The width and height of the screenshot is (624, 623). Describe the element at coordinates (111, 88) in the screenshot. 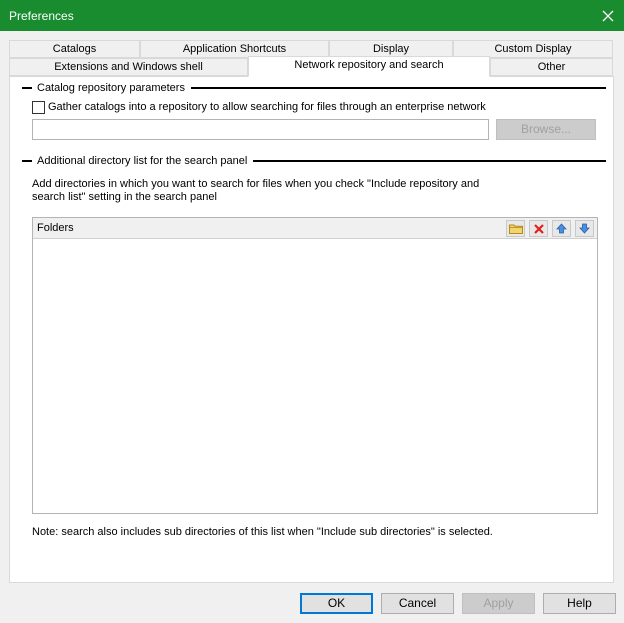

I see `catalog-repo-heading: Catalog repository parameters` at that location.